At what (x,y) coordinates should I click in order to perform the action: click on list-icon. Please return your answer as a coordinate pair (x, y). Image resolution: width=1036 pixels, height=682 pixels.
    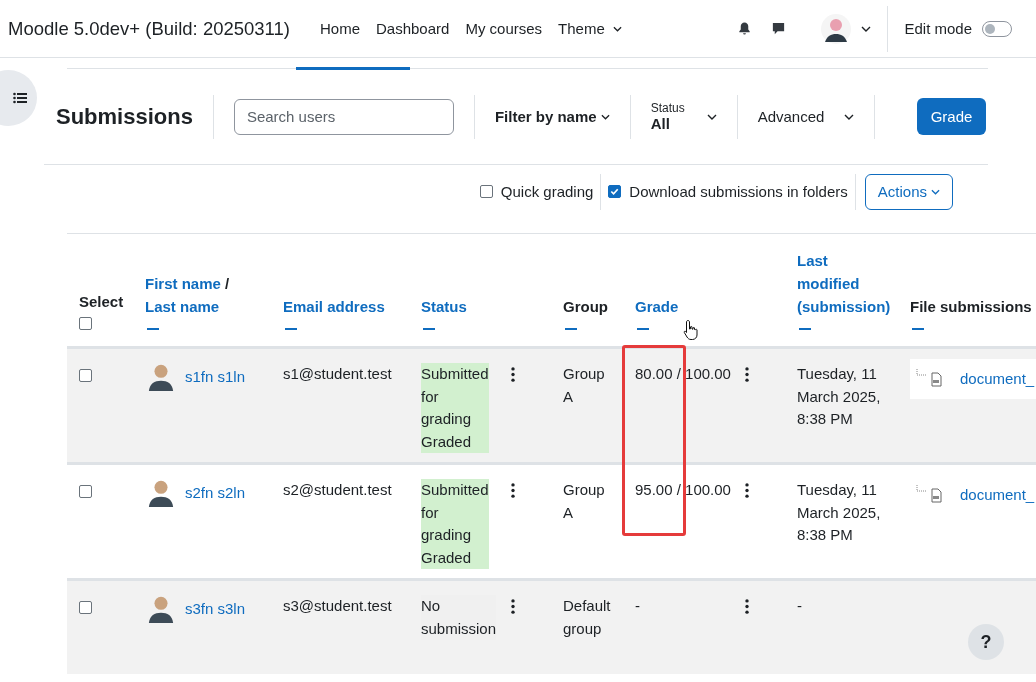
    Looking at the image, I should click on (19, 98).